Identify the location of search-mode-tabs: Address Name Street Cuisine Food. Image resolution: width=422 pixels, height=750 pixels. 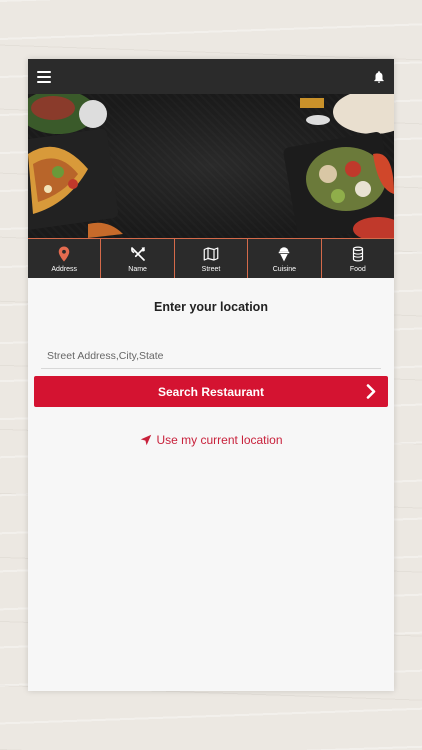
(211, 258).